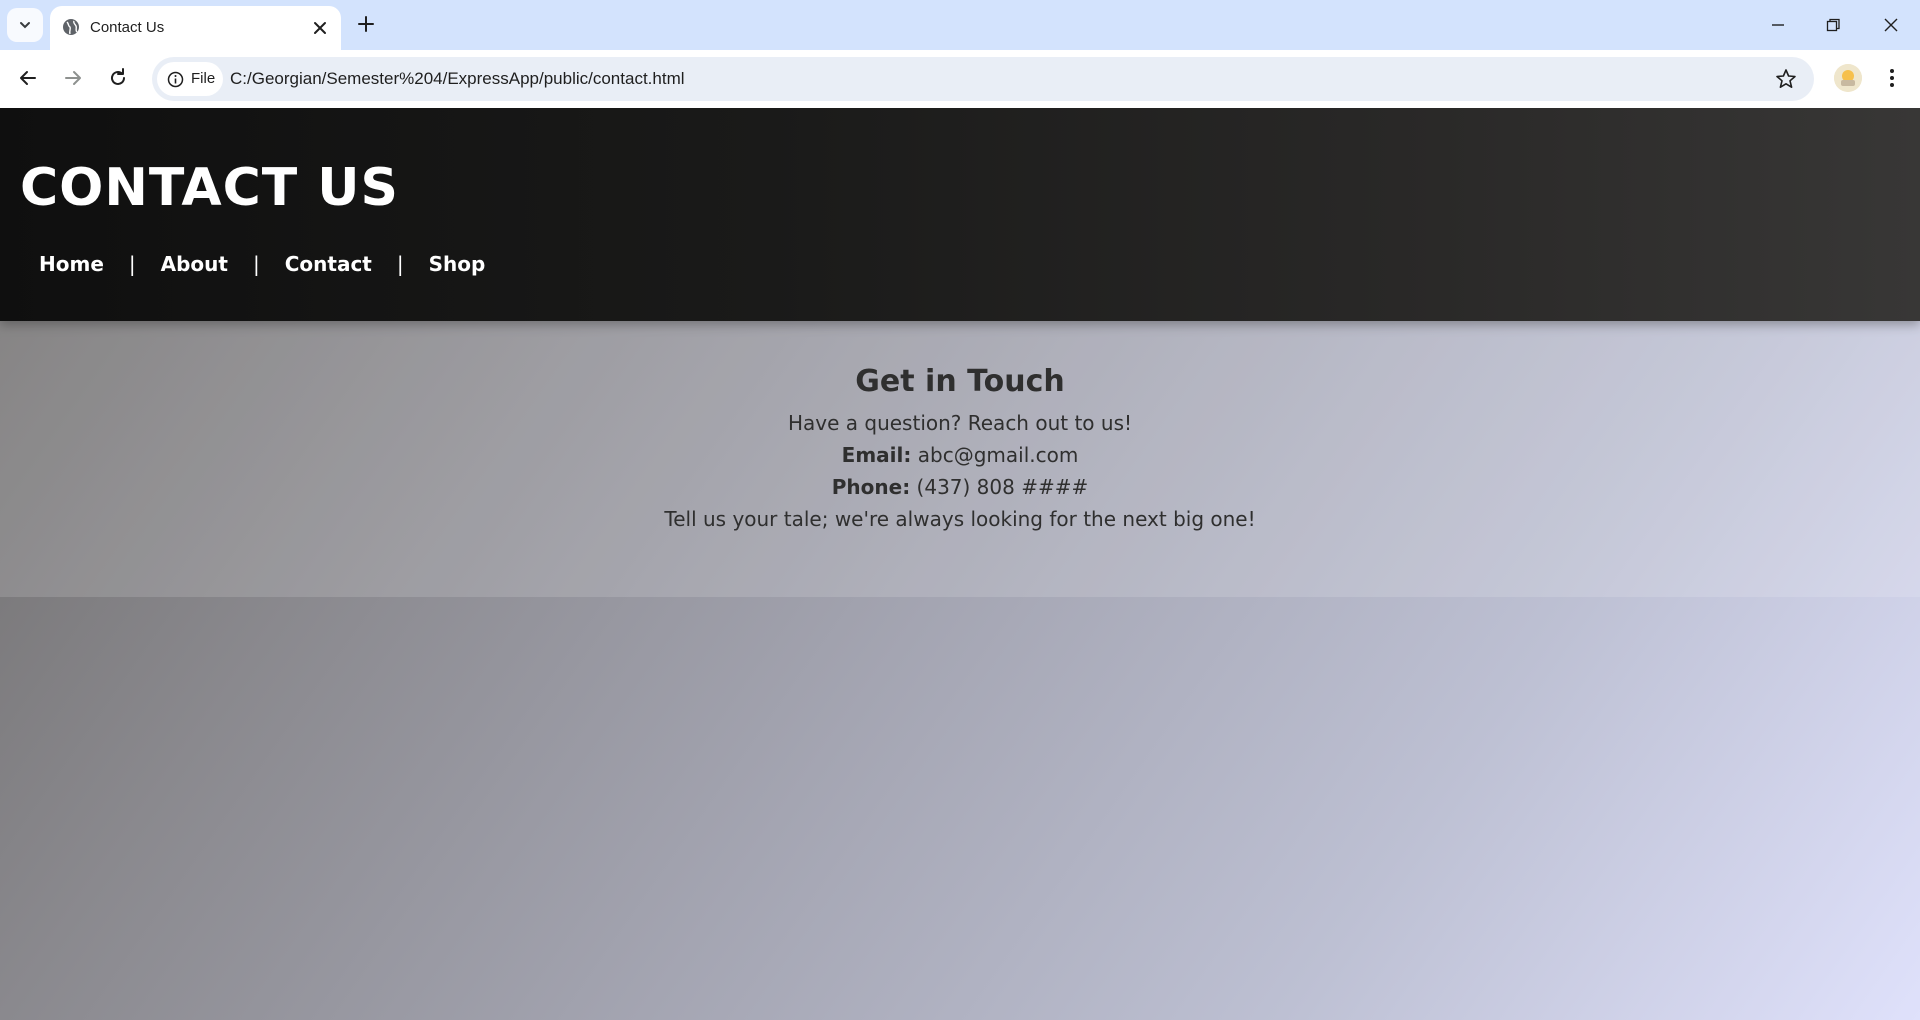 Image resolution: width=1920 pixels, height=1020 pixels. I want to click on globe-icon, so click(71, 27).